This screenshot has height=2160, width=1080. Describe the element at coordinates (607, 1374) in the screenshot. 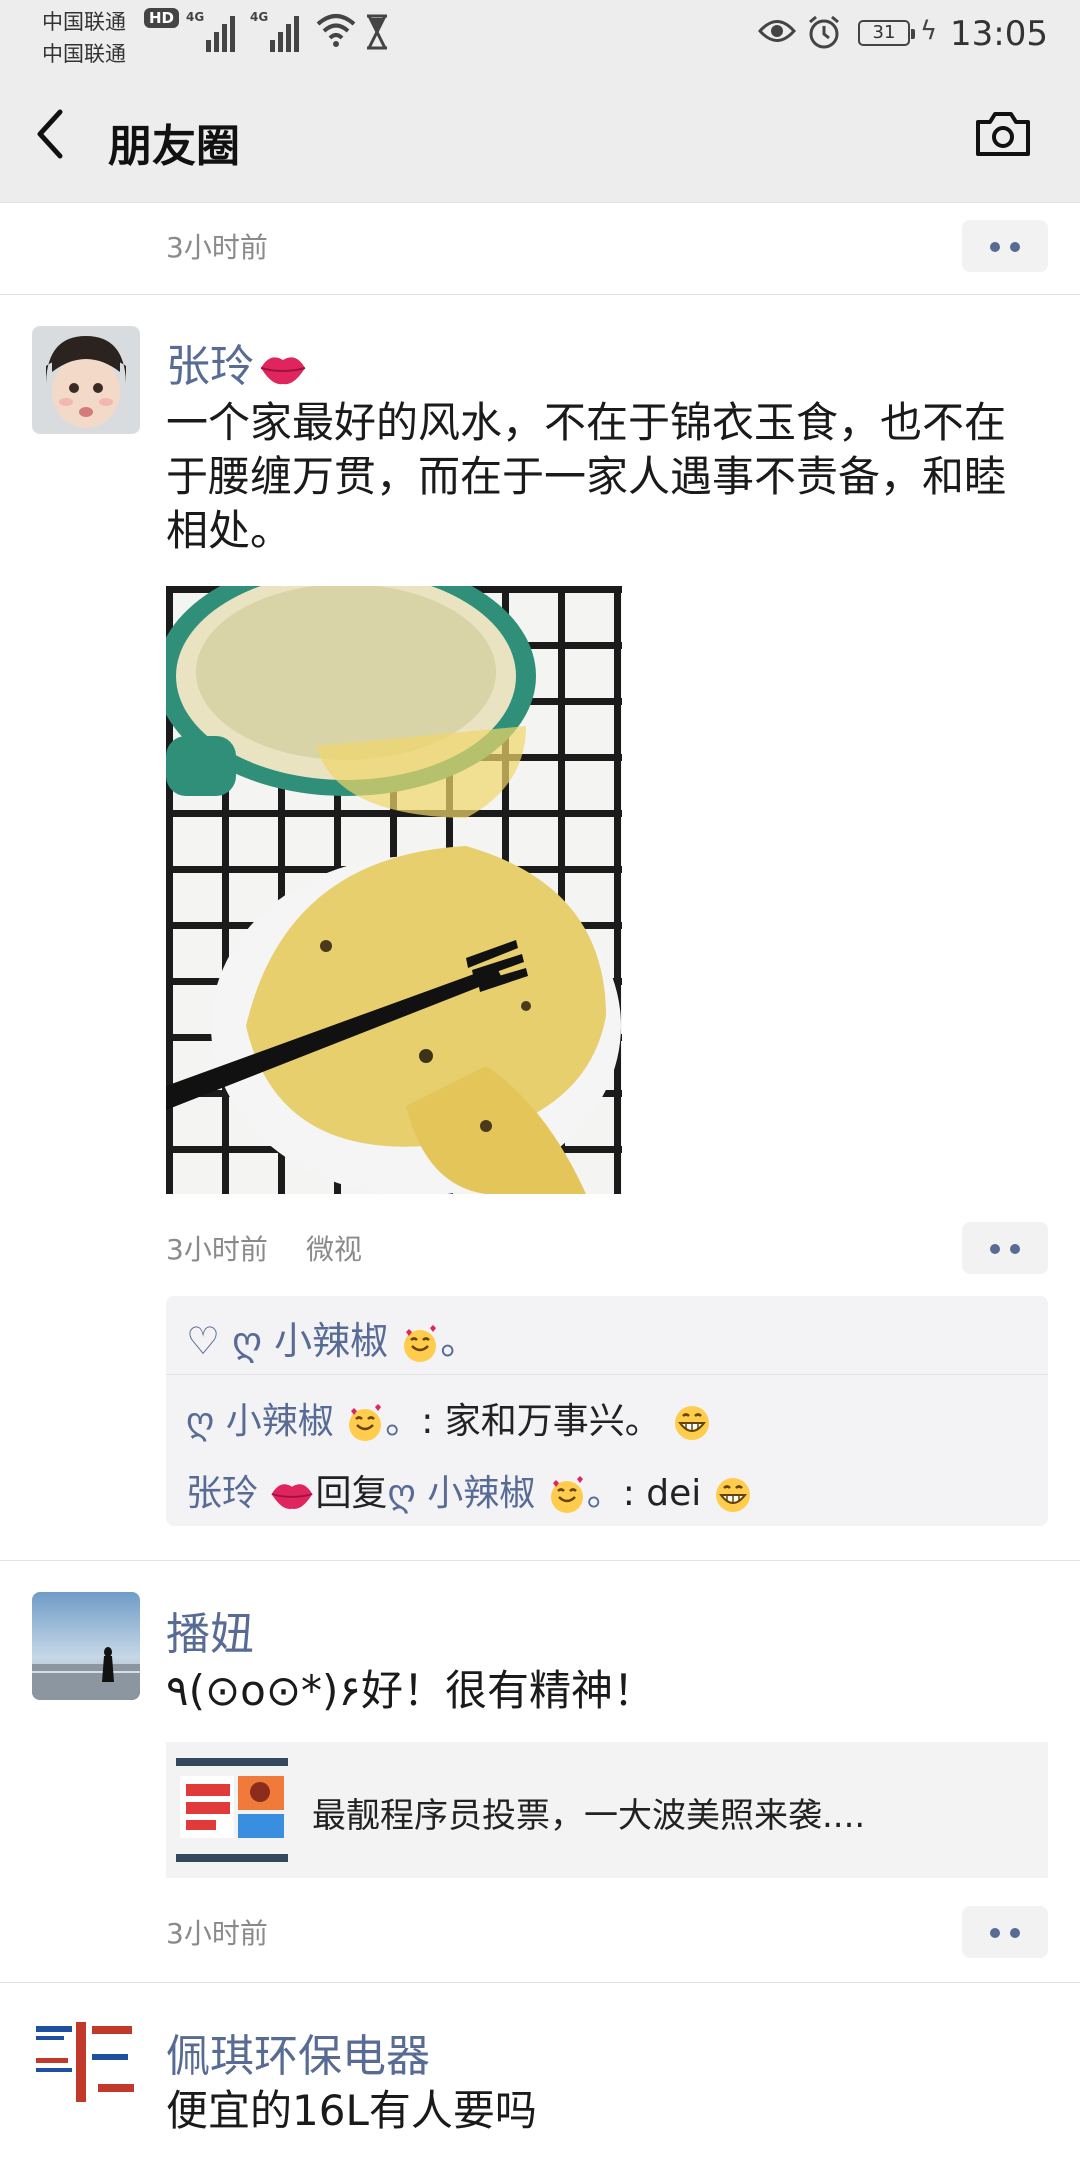

I see `likes-divider` at that location.